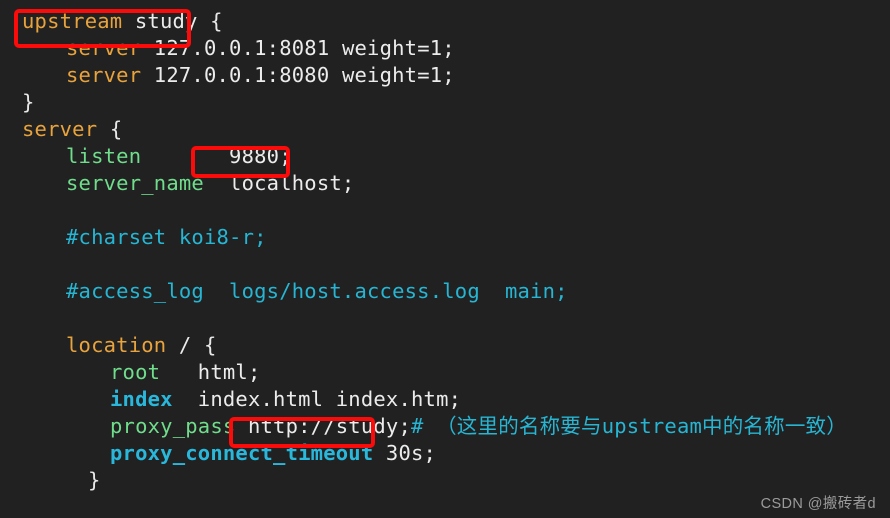  I want to click on code-line: server_name localhost;, so click(445, 183).